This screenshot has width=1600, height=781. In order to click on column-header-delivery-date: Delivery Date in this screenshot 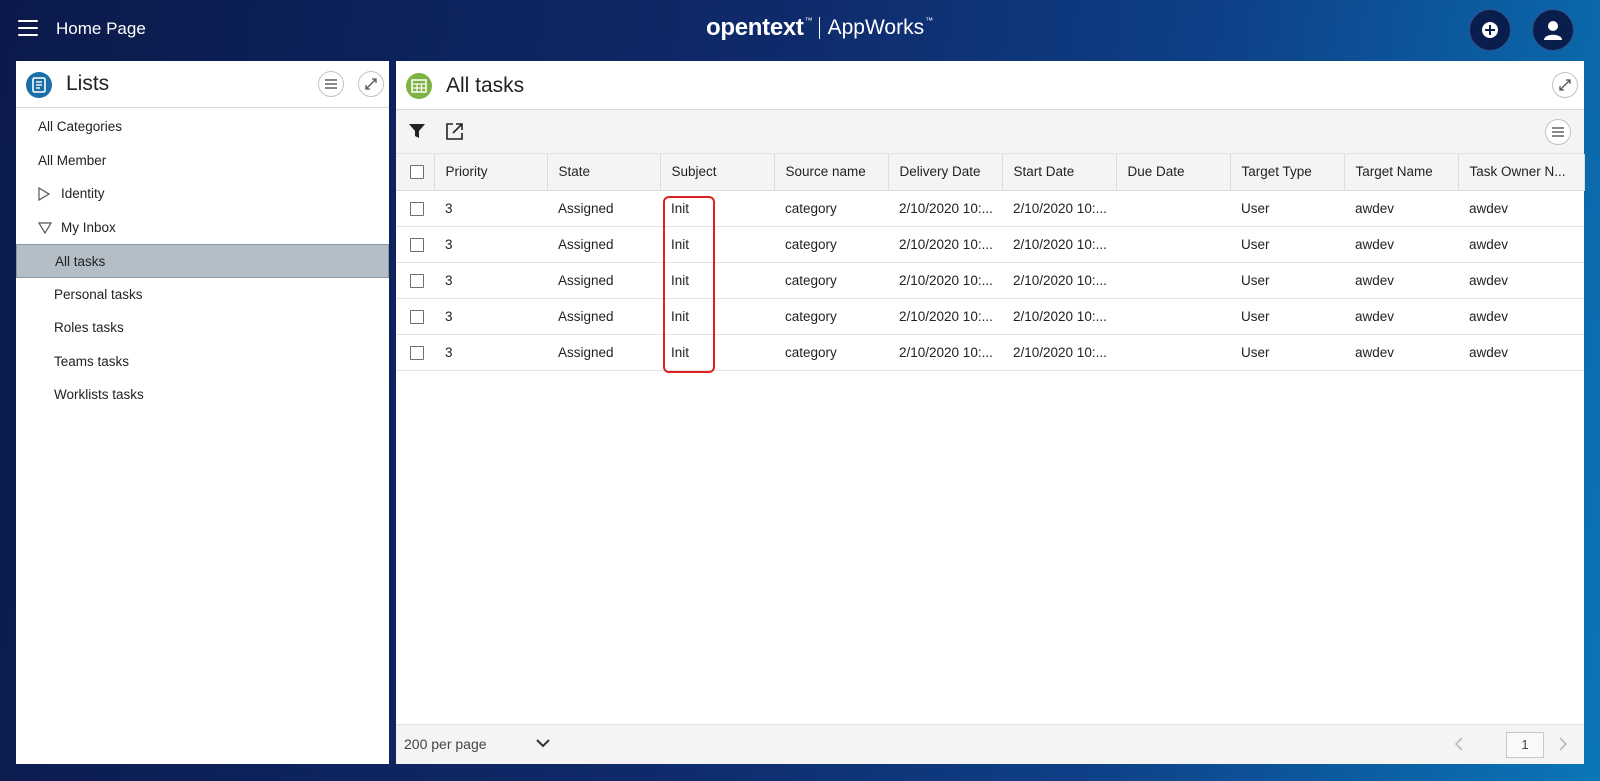, I will do `click(945, 172)`.